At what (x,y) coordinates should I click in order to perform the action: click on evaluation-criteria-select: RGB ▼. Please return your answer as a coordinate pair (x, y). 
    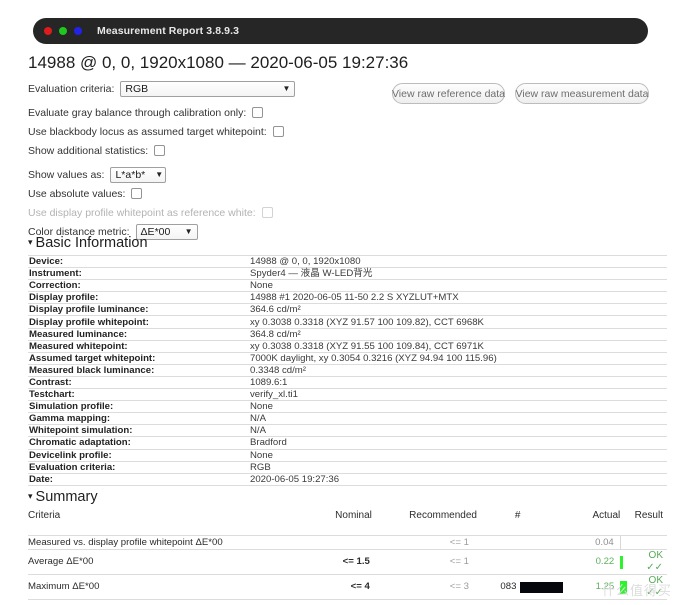
    Looking at the image, I should click on (208, 88).